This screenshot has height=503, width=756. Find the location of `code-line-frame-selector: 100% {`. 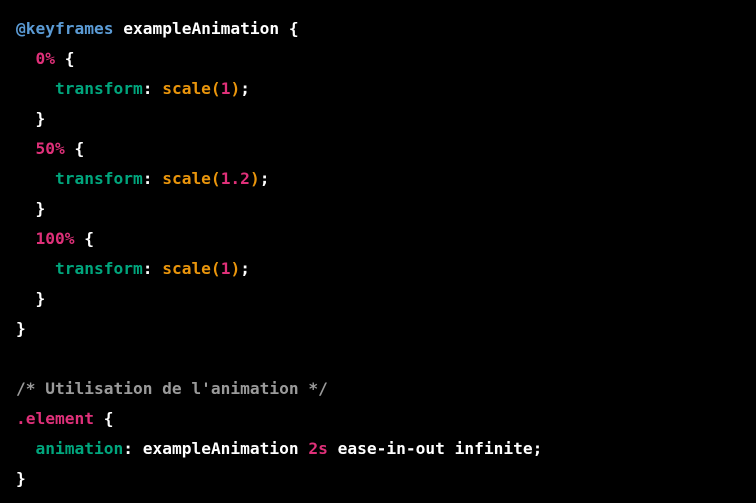

code-line-frame-selector: 100% { is located at coordinates (386, 239).